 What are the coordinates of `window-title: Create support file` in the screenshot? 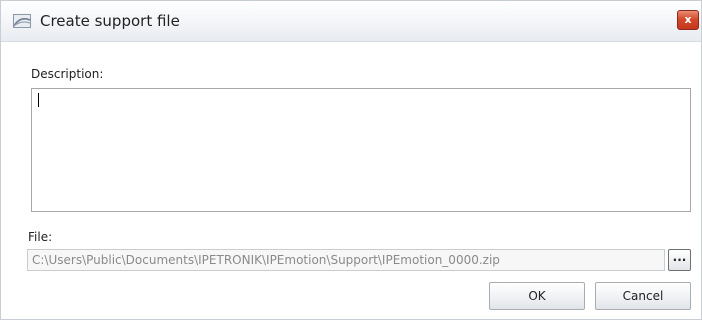 It's located at (110, 21).